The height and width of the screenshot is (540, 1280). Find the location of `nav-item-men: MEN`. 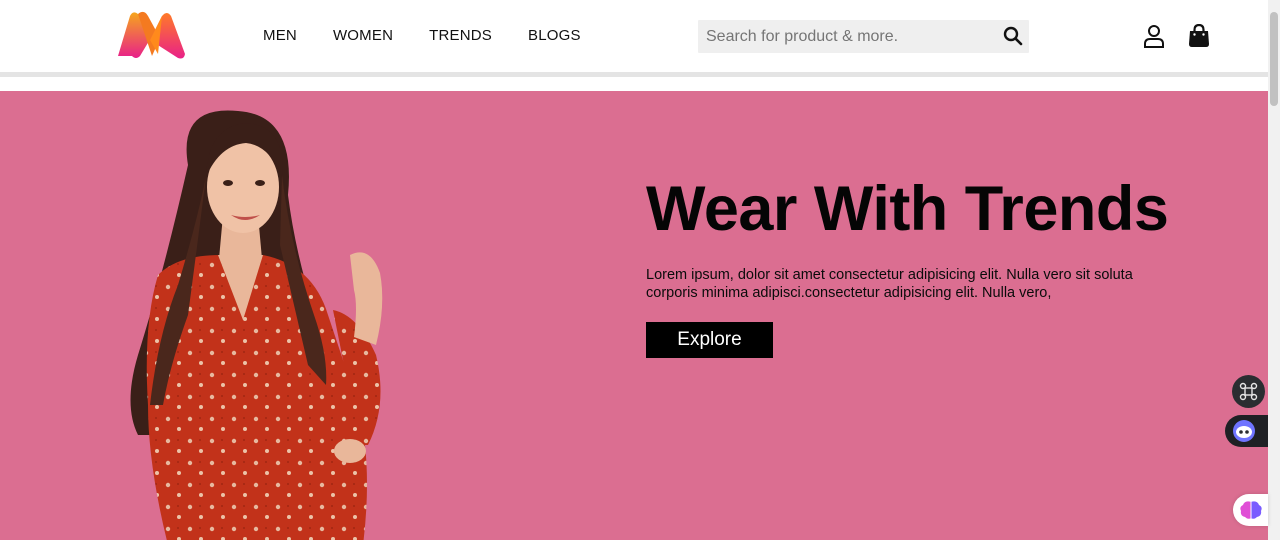

nav-item-men: MEN is located at coordinates (280, 35).